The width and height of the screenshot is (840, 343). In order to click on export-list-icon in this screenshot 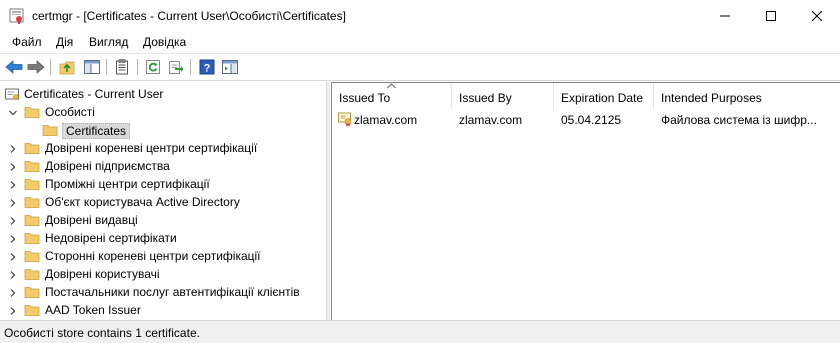, I will do `click(176, 67)`.